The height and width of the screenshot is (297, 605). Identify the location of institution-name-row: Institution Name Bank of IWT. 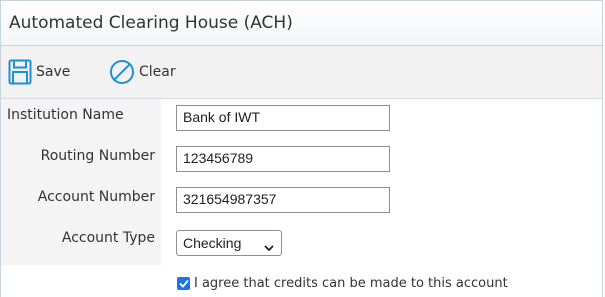
(301, 119).